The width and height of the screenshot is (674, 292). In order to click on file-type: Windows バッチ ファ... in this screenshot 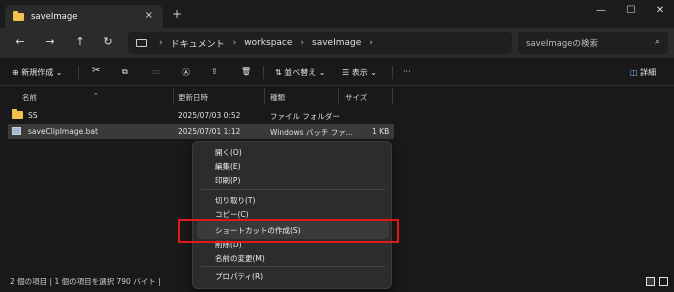, I will do `click(311, 132)`.